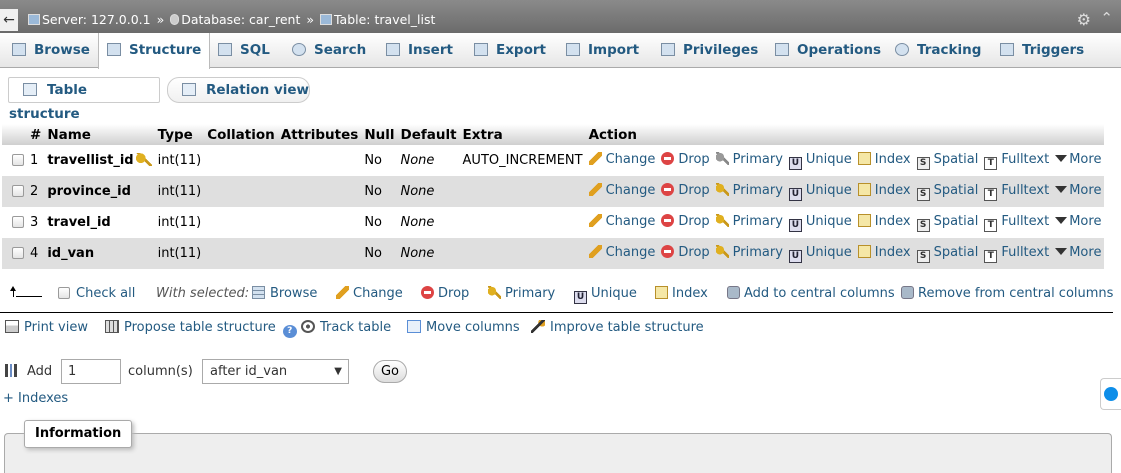 The height and width of the screenshot is (473, 1121). Describe the element at coordinates (956, 252) in the screenshot. I see `spatial-label: Spatial` at that location.